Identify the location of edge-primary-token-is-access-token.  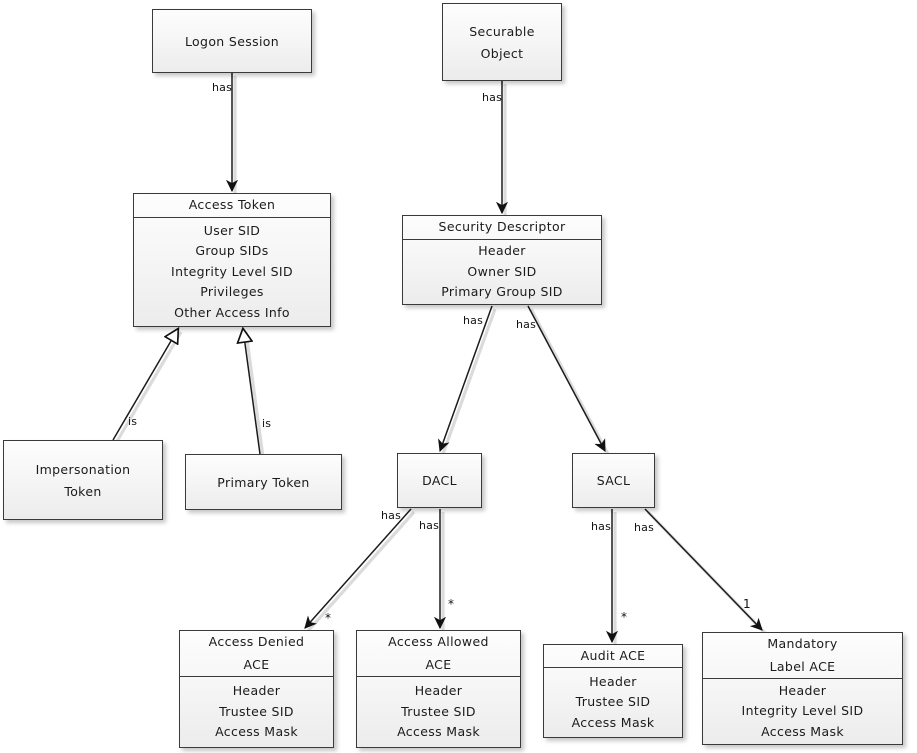
(252, 392).